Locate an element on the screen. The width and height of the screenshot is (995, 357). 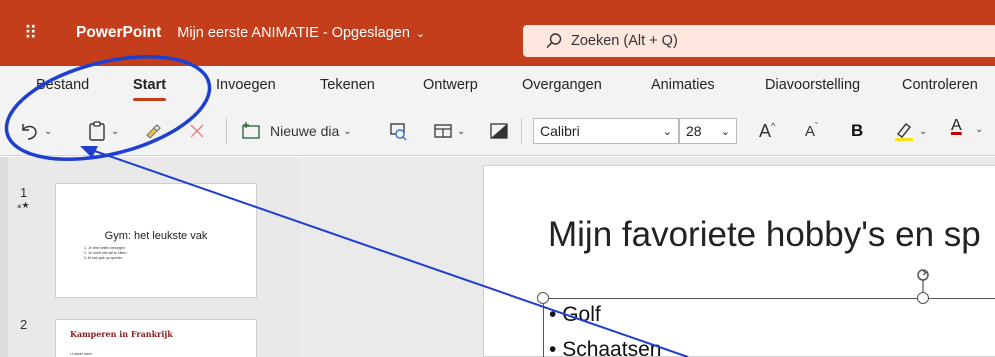
grow-font-button: A ^ is located at coordinates (767, 131).